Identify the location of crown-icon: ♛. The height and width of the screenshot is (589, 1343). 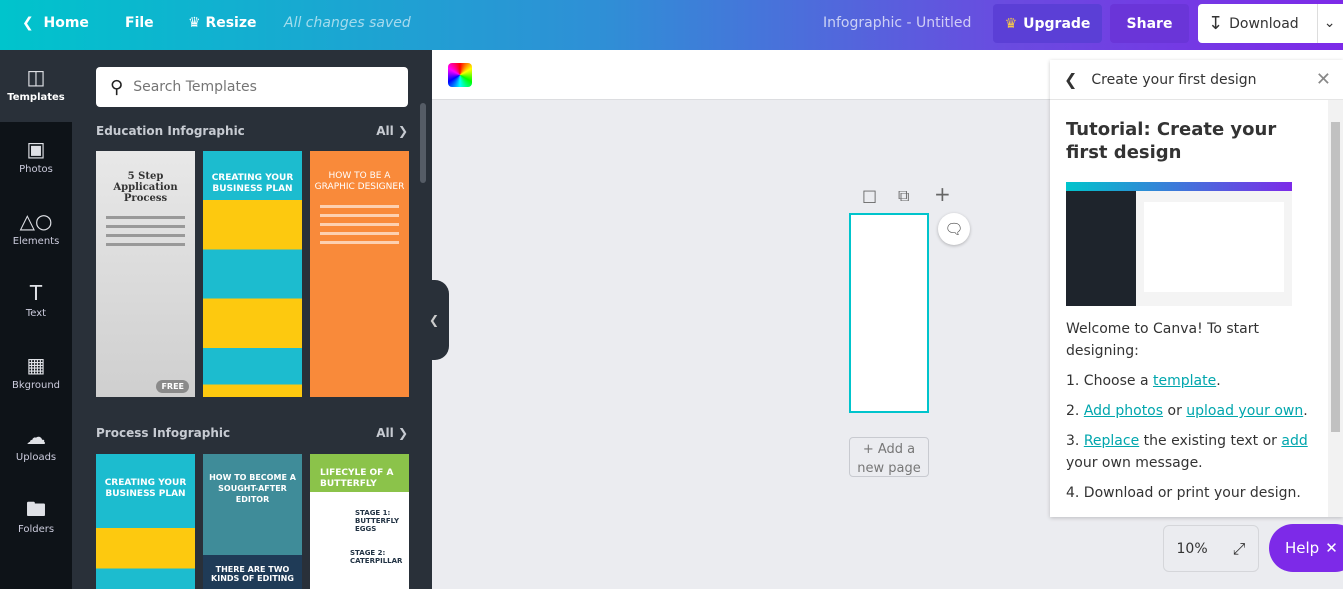
(1011, 23).